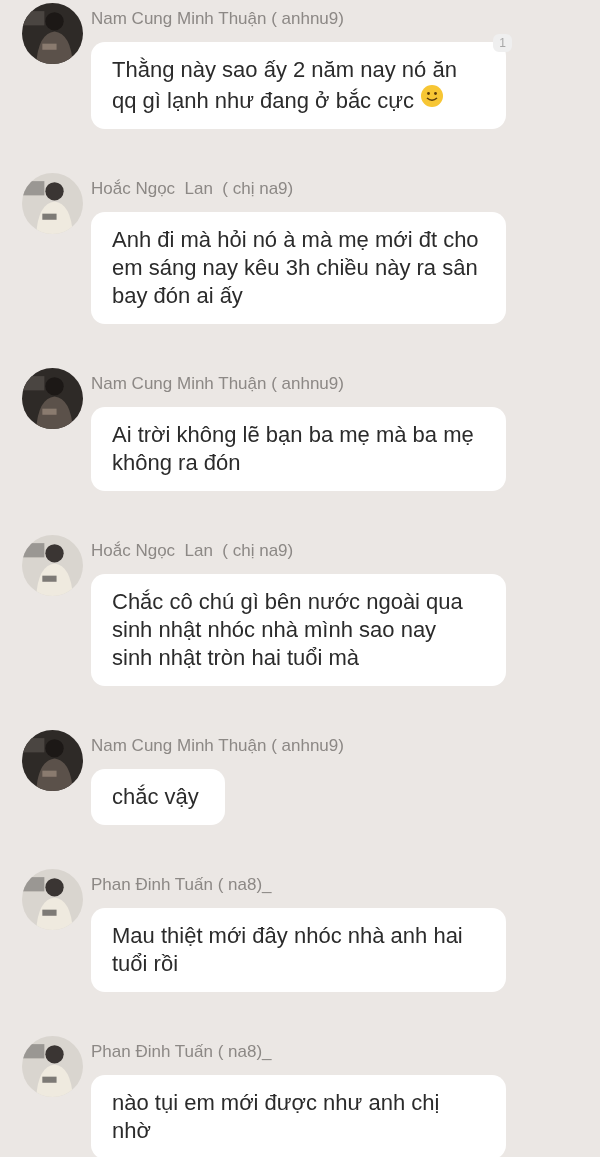 Image resolution: width=600 pixels, height=1157 pixels. What do you see at coordinates (298, 449) in the screenshot?
I see `message-bubble: Ai trời không lẽ bạn ba mẹ mà ba mẹ không ra đón` at bounding box center [298, 449].